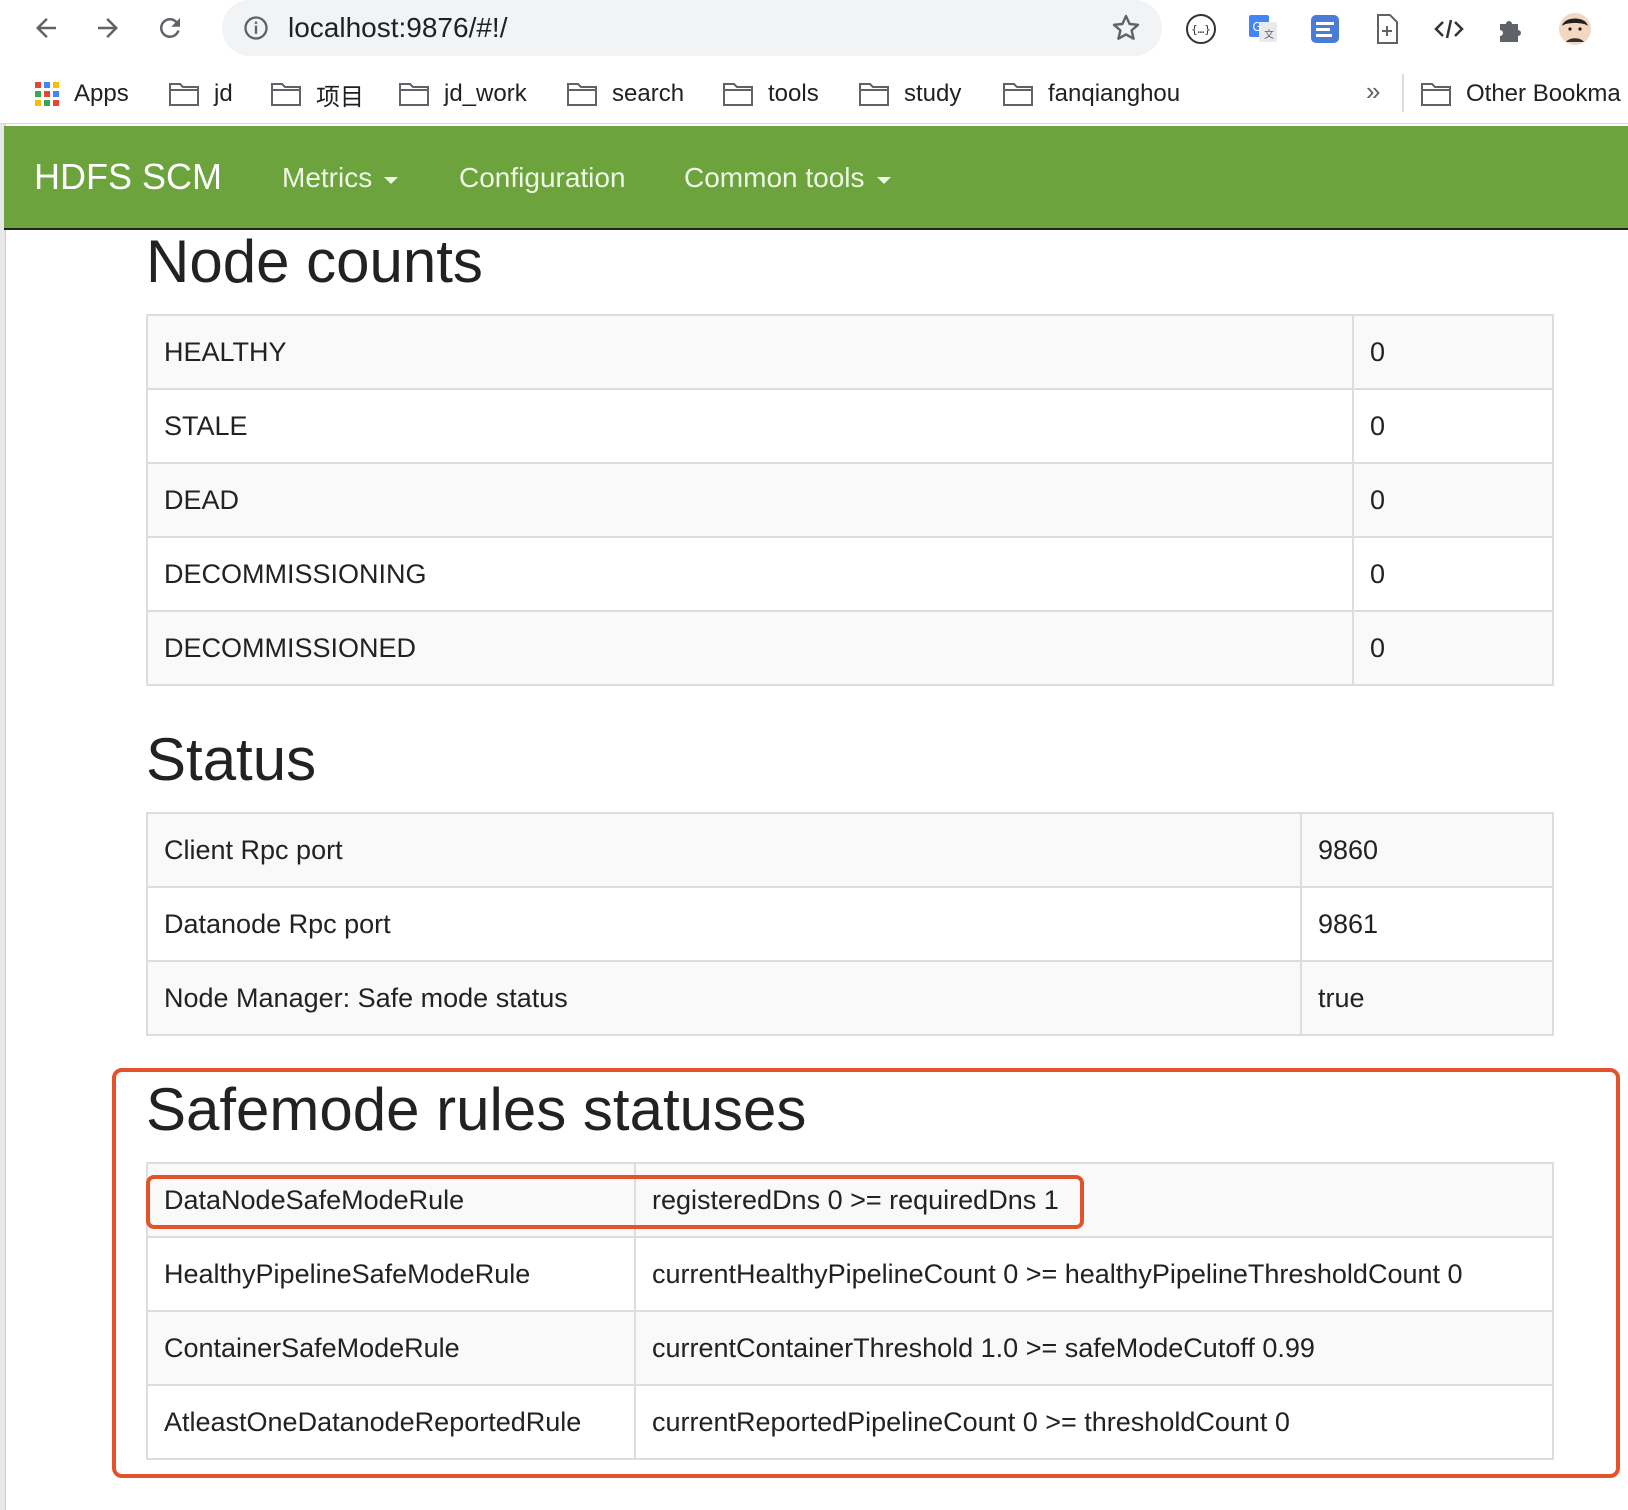 The width and height of the screenshot is (1628, 1510). I want to click on bookmark-label: study, so click(933, 93).